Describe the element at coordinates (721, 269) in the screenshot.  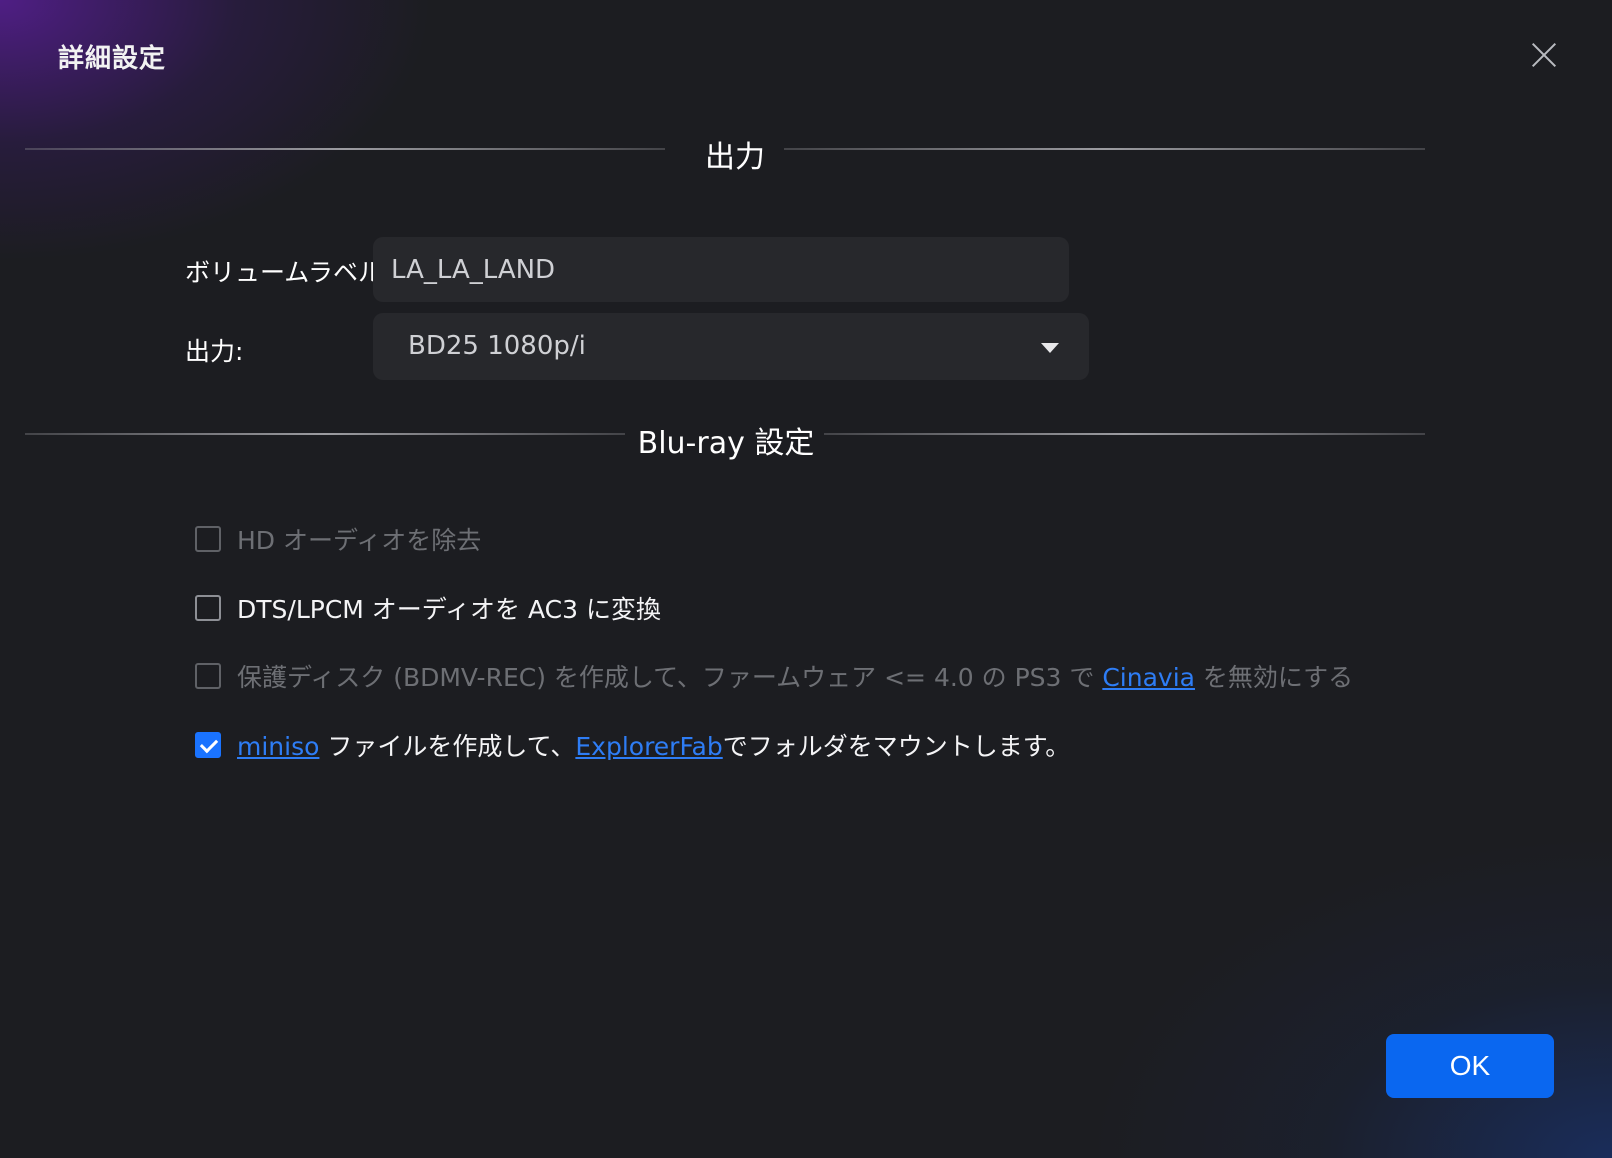
I see `volume-label-input` at that location.